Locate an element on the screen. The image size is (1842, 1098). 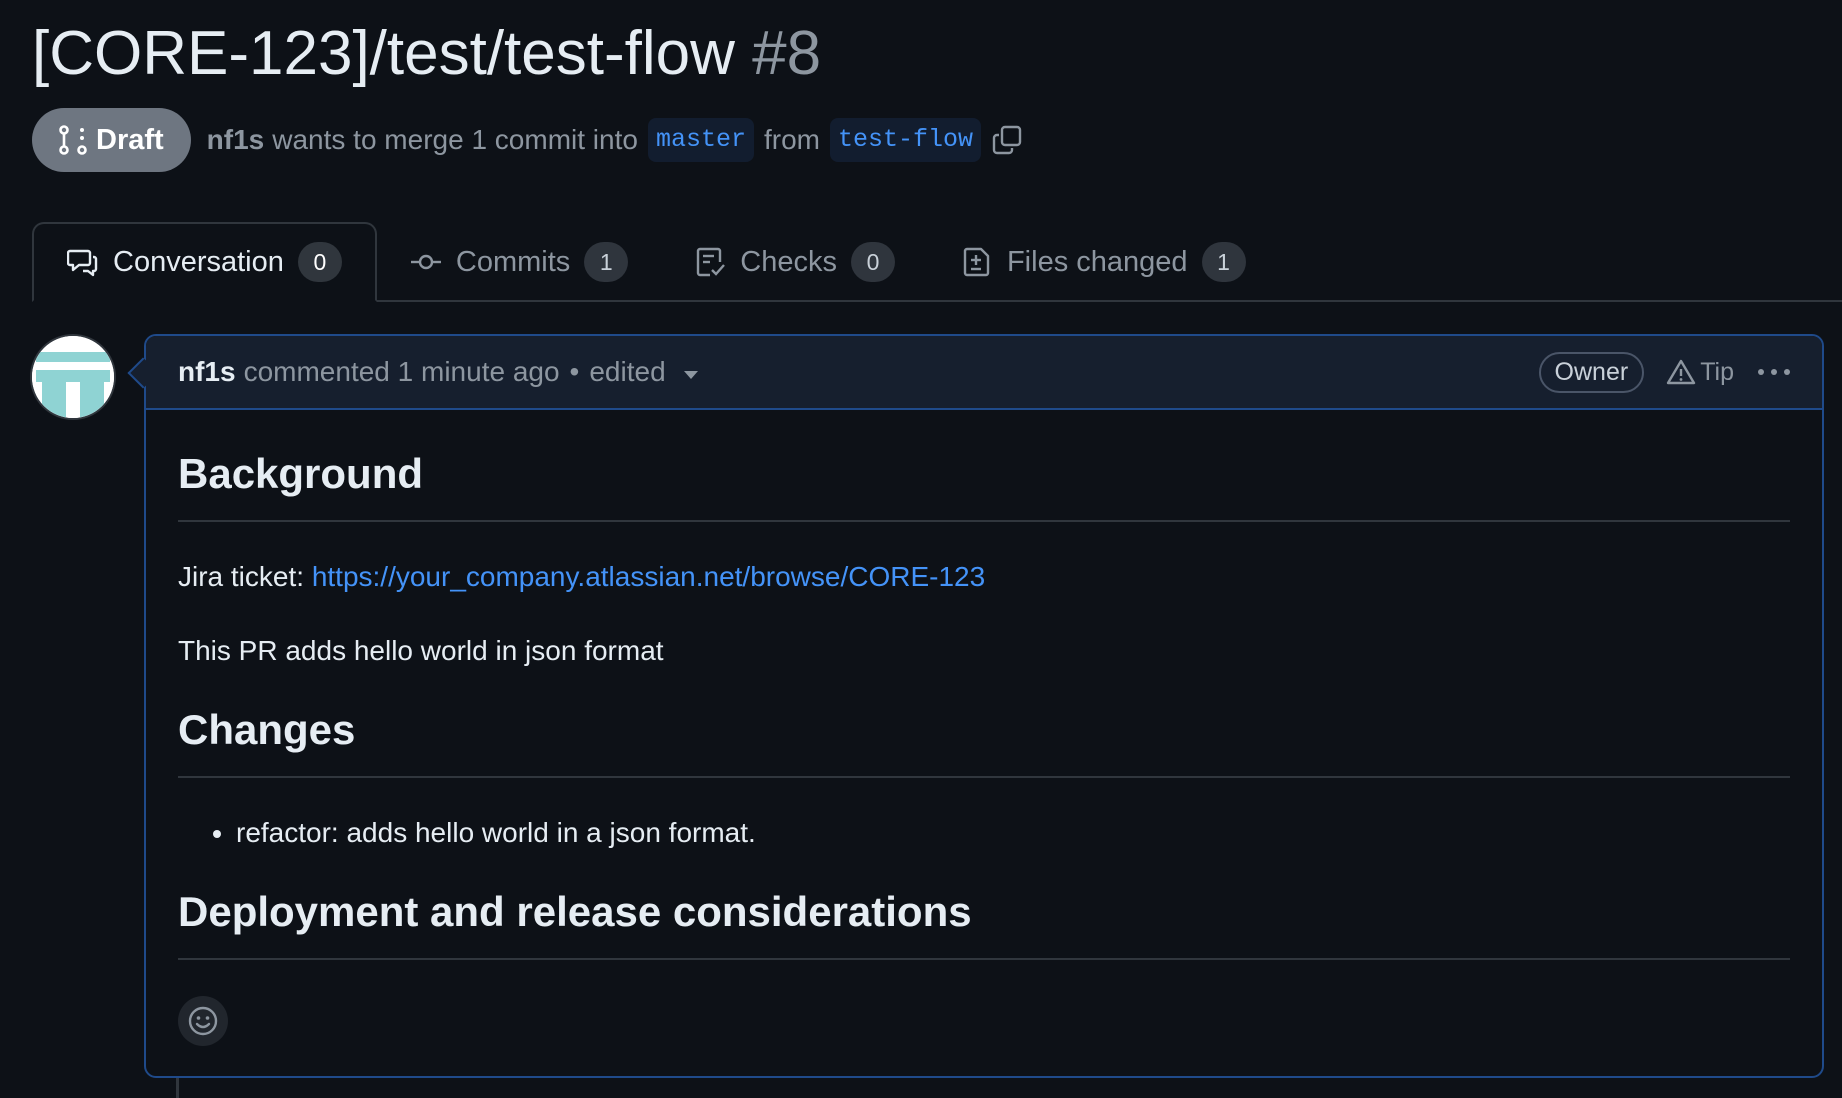
page-title: [CORE-123]/test/test-flow #8 is located at coordinates (426, 54).